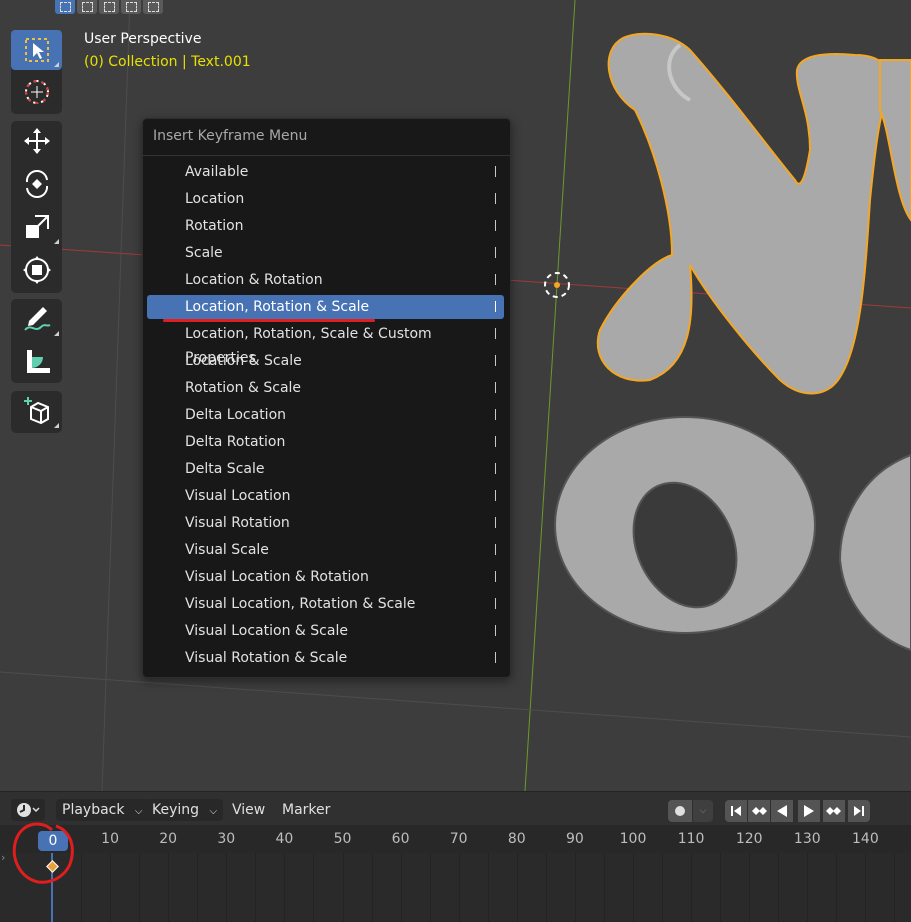 The image size is (911, 922). I want to click on menu-item-label: Location, Rotation & Scale, so click(277, 307).